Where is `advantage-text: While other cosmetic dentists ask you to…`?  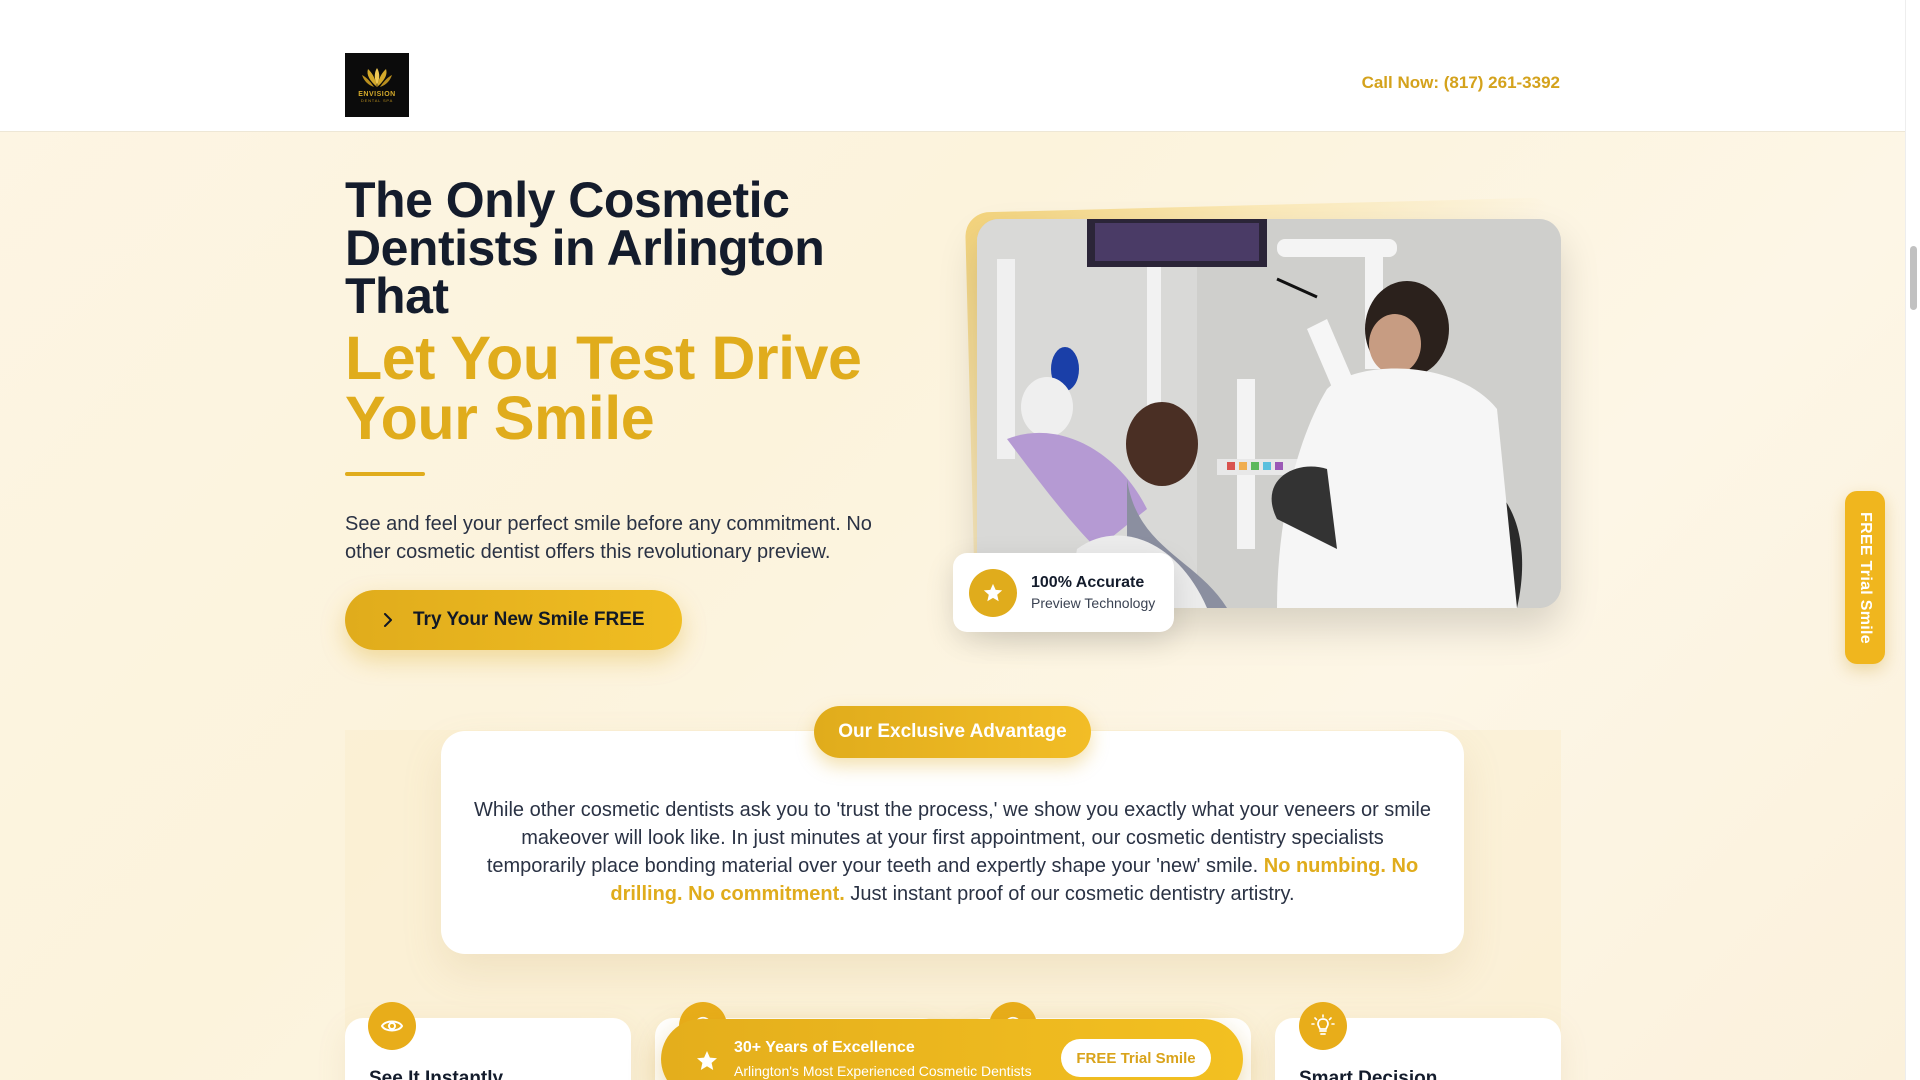
advantage-text: While other cosmetic dentists ask you to… is located at coordinates (952, 852).